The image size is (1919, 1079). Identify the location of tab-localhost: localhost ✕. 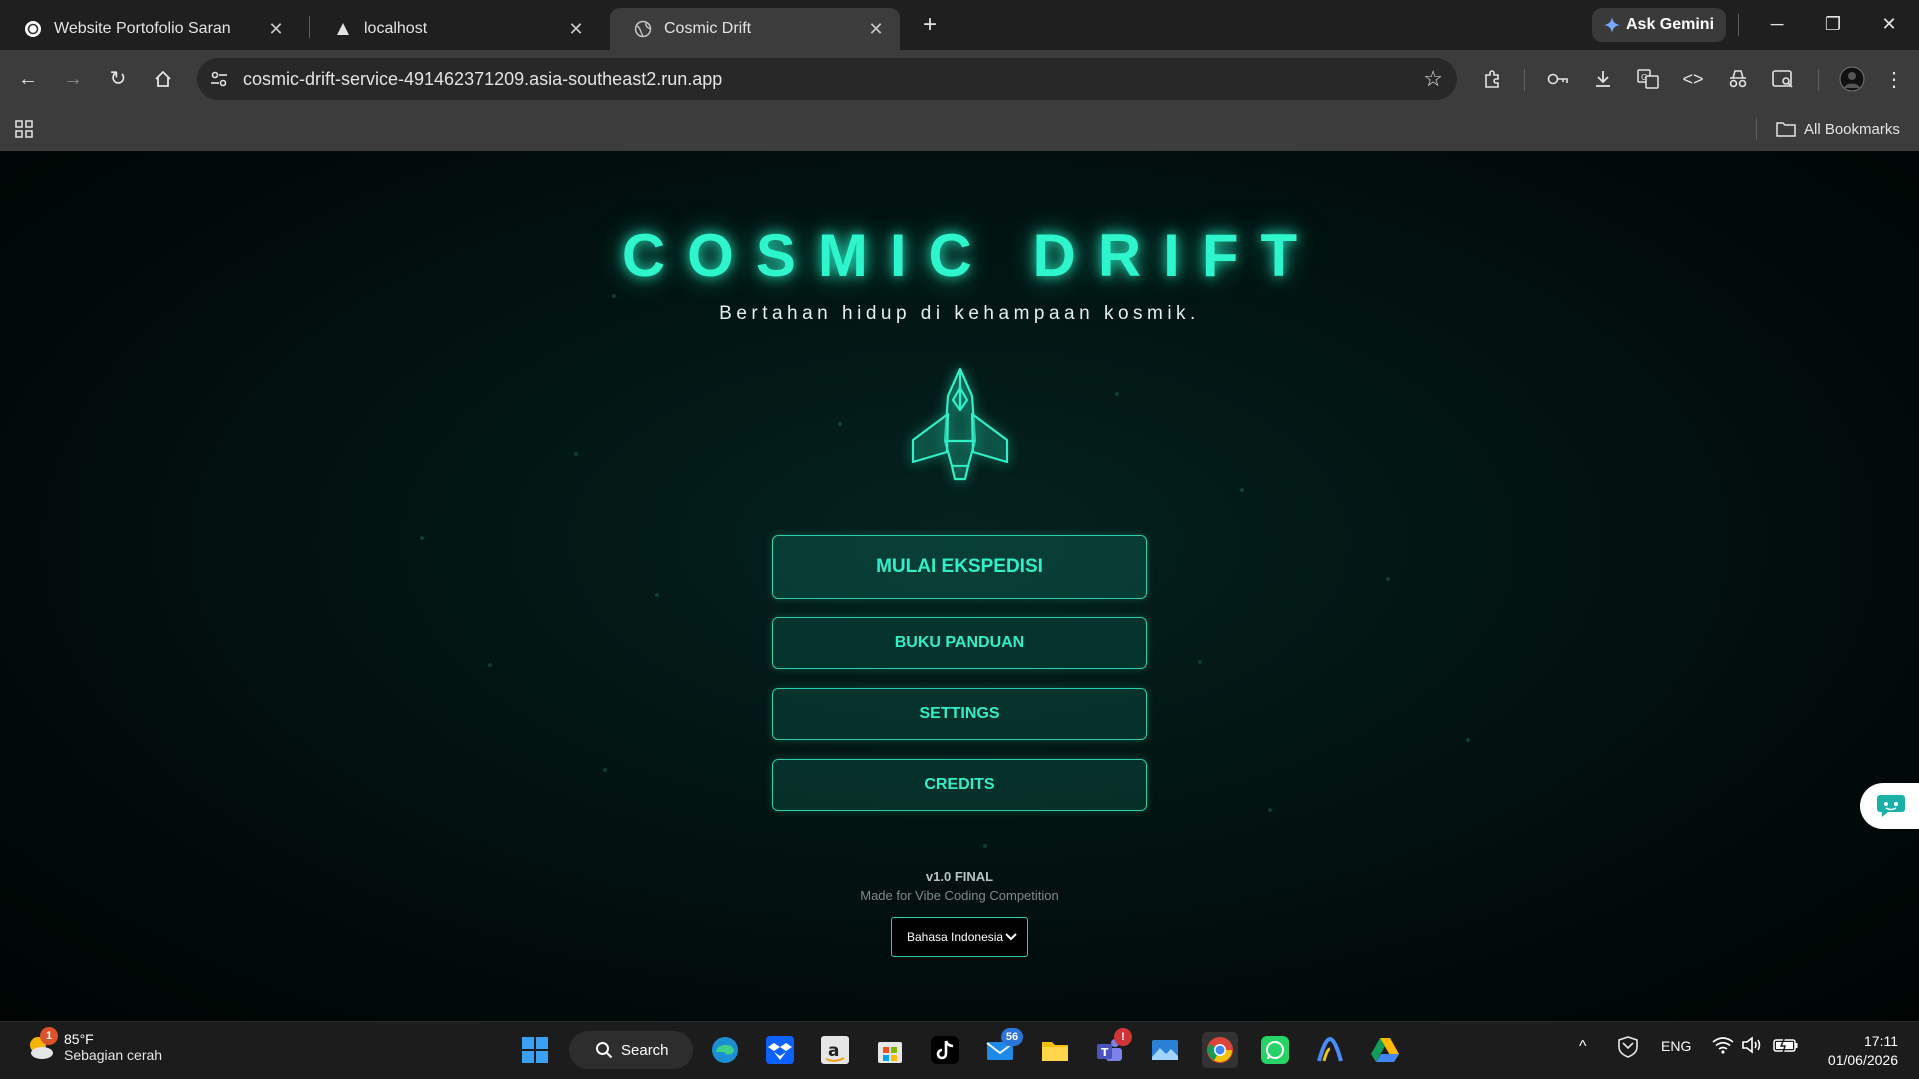
(455, 29).